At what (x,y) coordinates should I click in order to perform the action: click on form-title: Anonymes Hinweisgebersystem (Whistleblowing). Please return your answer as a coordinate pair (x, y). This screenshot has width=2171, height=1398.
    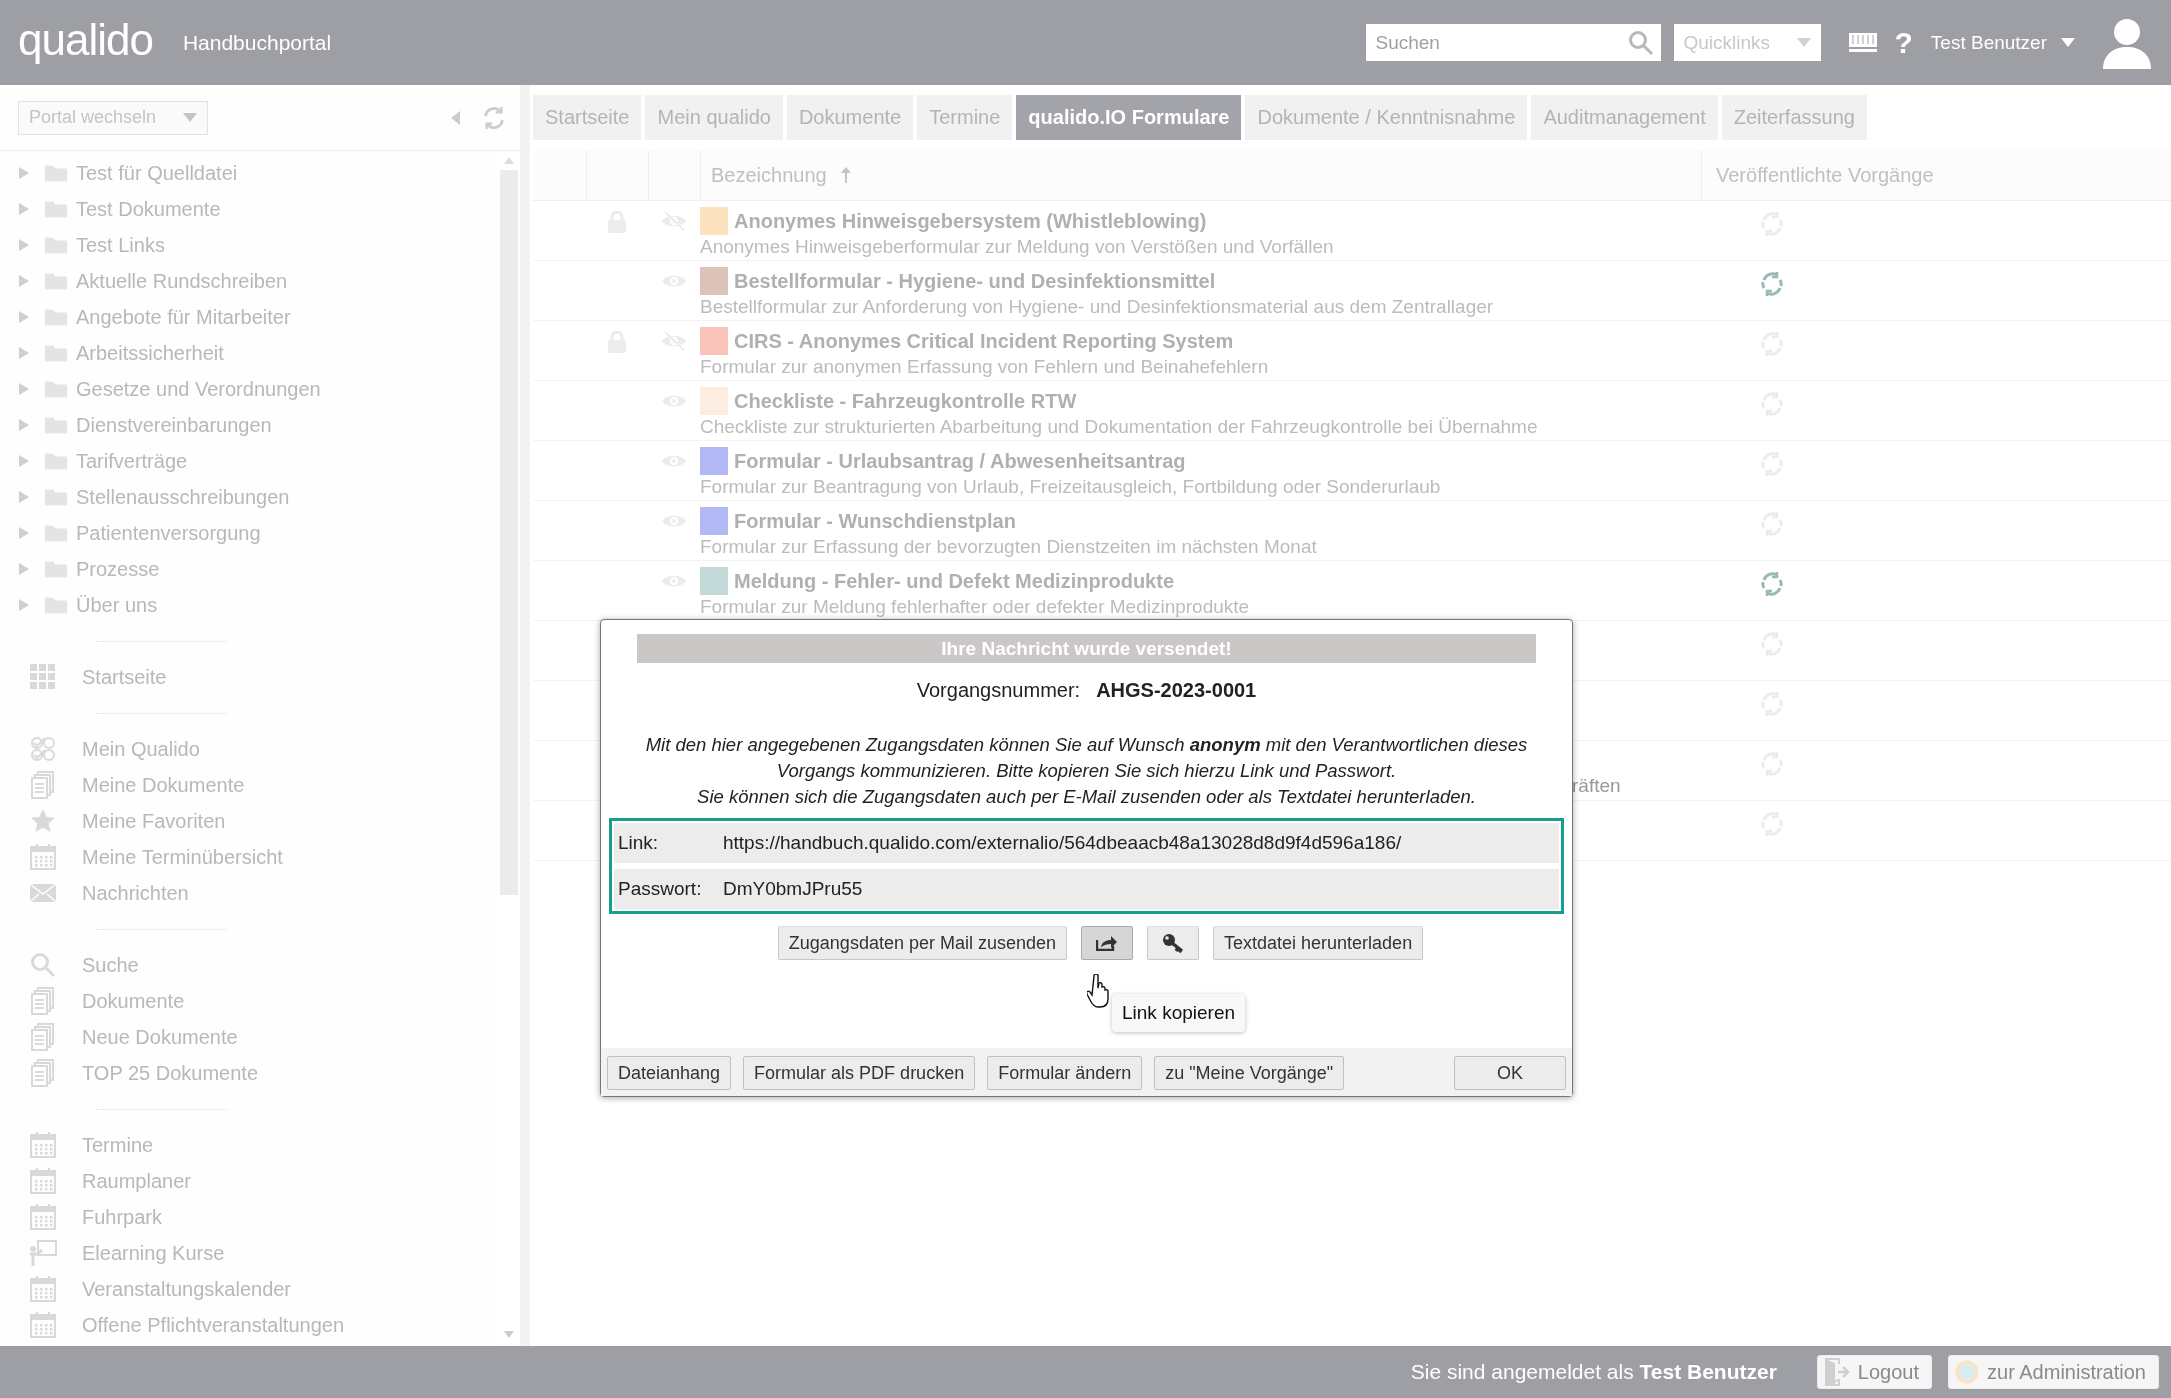
    Looking at the image, I should click on (970, 221).